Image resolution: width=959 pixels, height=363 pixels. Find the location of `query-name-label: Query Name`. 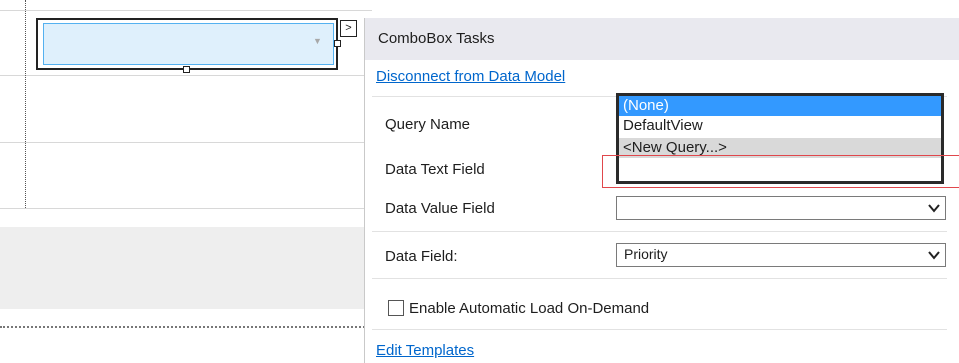

query-name-label: Query Name is located at coordinates (428, 124).